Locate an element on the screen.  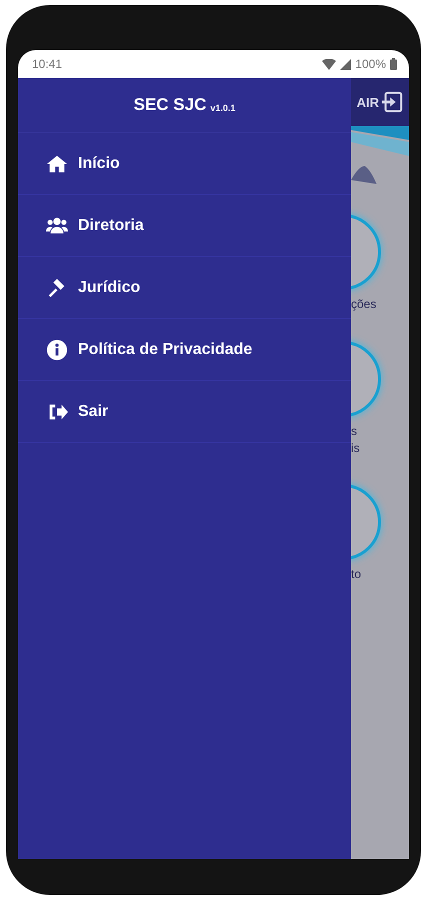
info-icon is located at coordinates (57, 349).